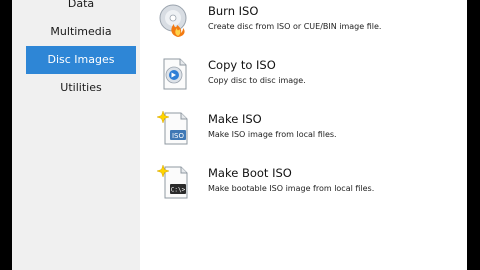 This screenshot has height=270, width=480. What do you see at coordinates (81, 88) in the screenshot?
I see `sidebar-item-utilities: Utilities` at bounding box center [81, 88].